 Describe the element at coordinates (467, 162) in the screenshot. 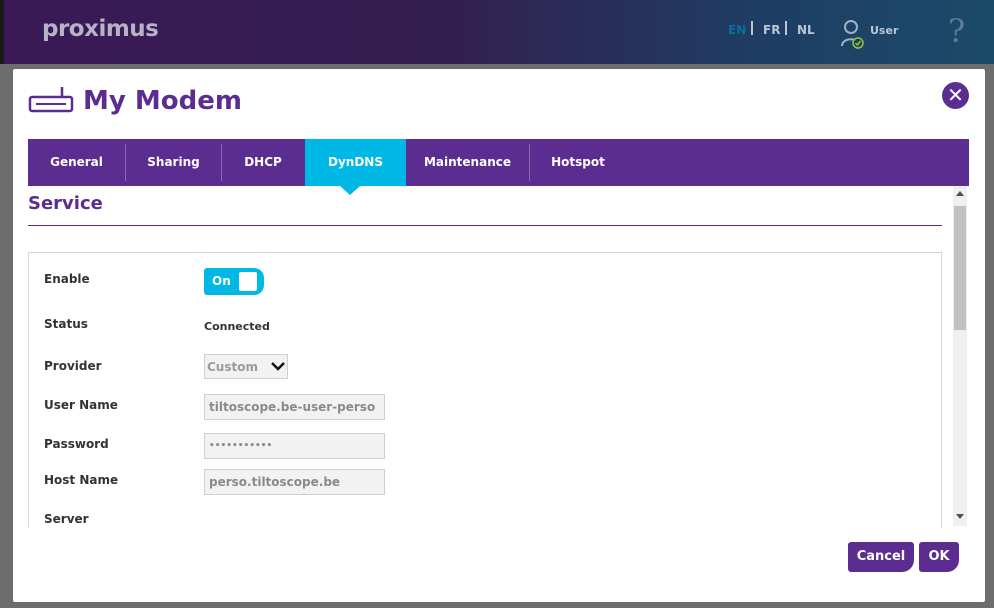

I see `tab-maintenance: Maintenance` at that location.